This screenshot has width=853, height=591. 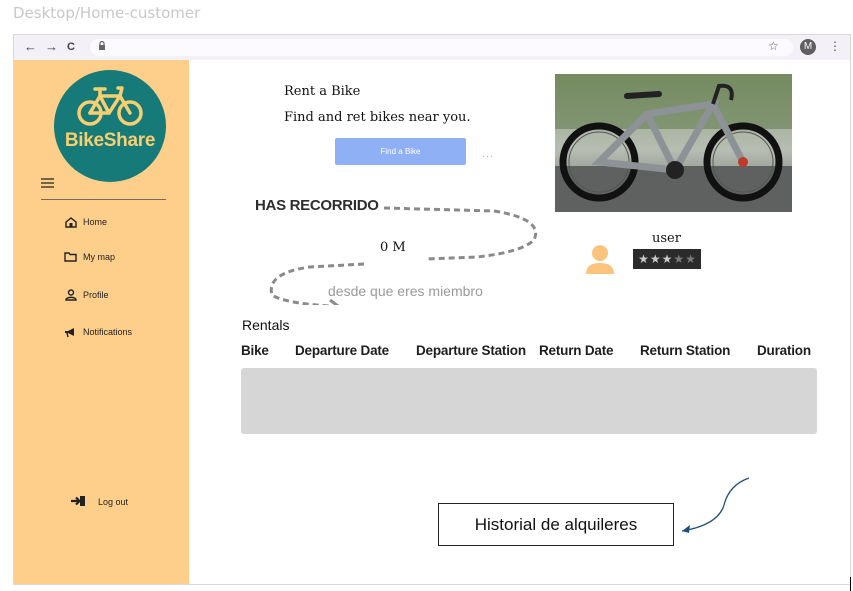 What do you see at coordinates (113, 502) in the screenshot?
I see `logout-label: Log out` at bounding box center [113, 502].